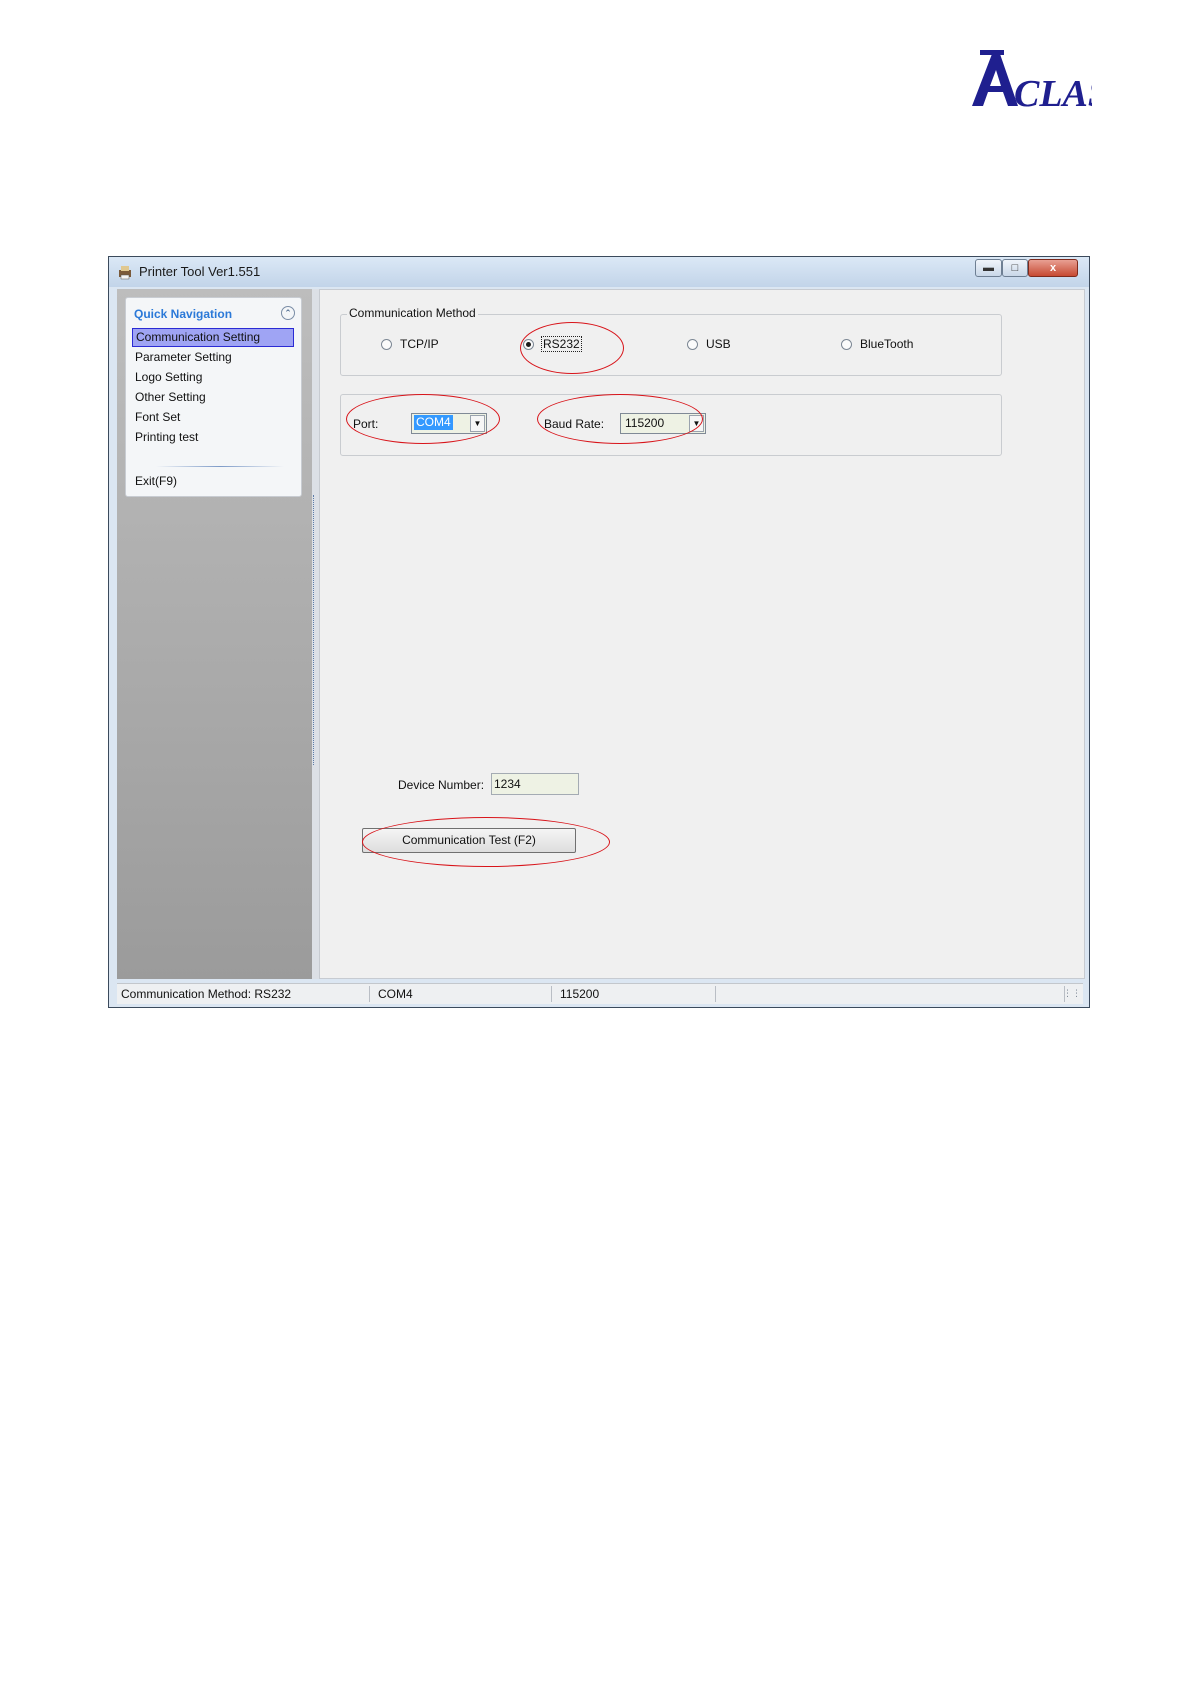  I want to click on status-port: COM4, so click(463, 994).